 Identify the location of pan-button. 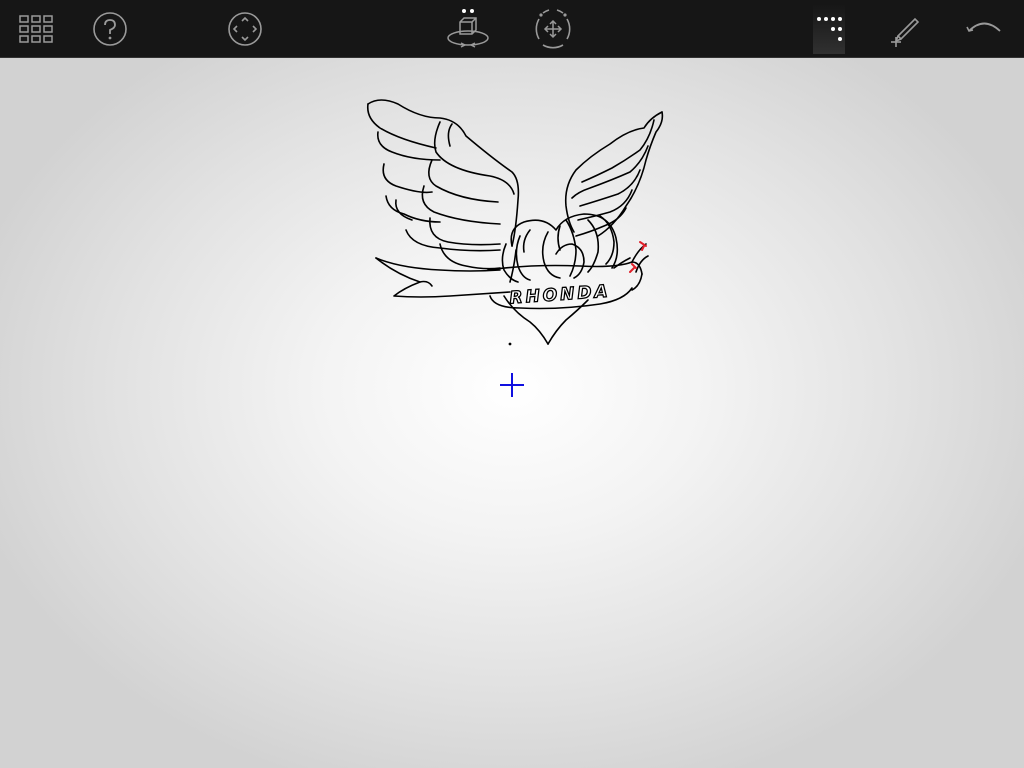
(245, 29).